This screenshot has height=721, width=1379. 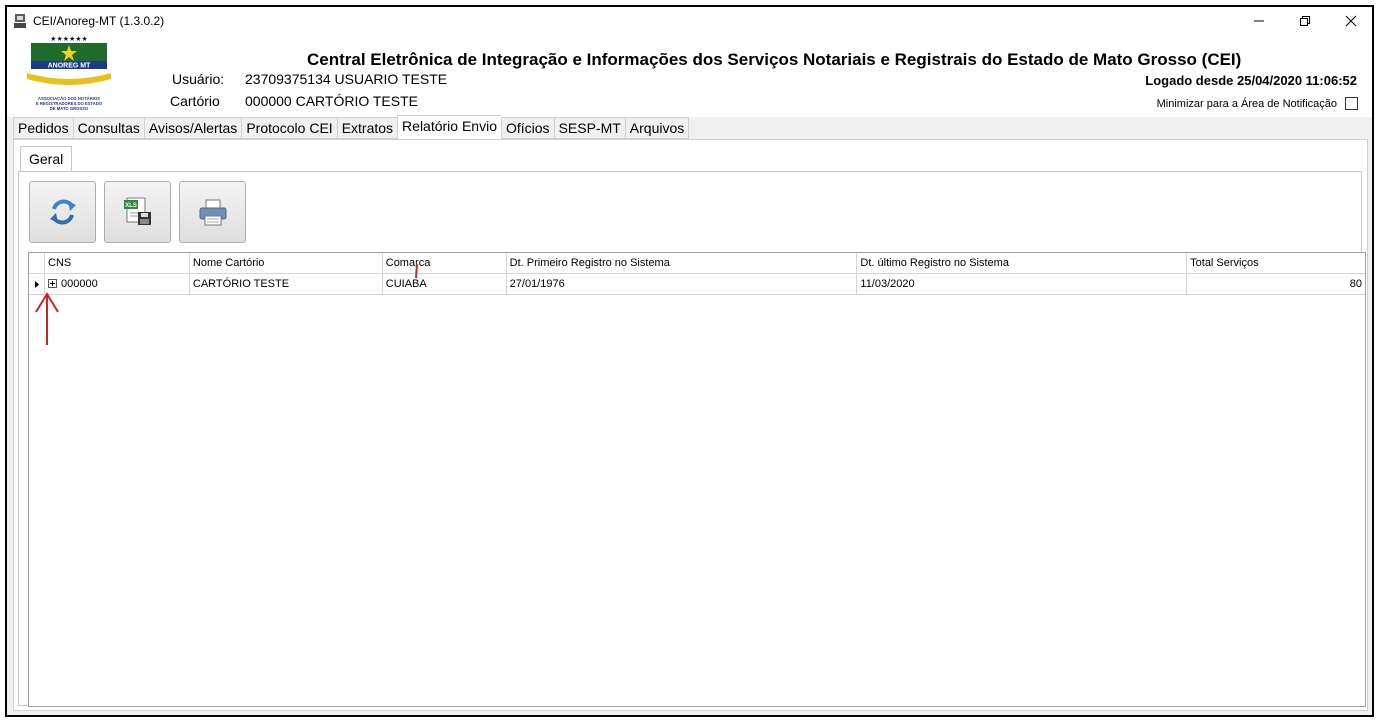 I want to click on cns-value: 000000, so click(x=79, y=284).